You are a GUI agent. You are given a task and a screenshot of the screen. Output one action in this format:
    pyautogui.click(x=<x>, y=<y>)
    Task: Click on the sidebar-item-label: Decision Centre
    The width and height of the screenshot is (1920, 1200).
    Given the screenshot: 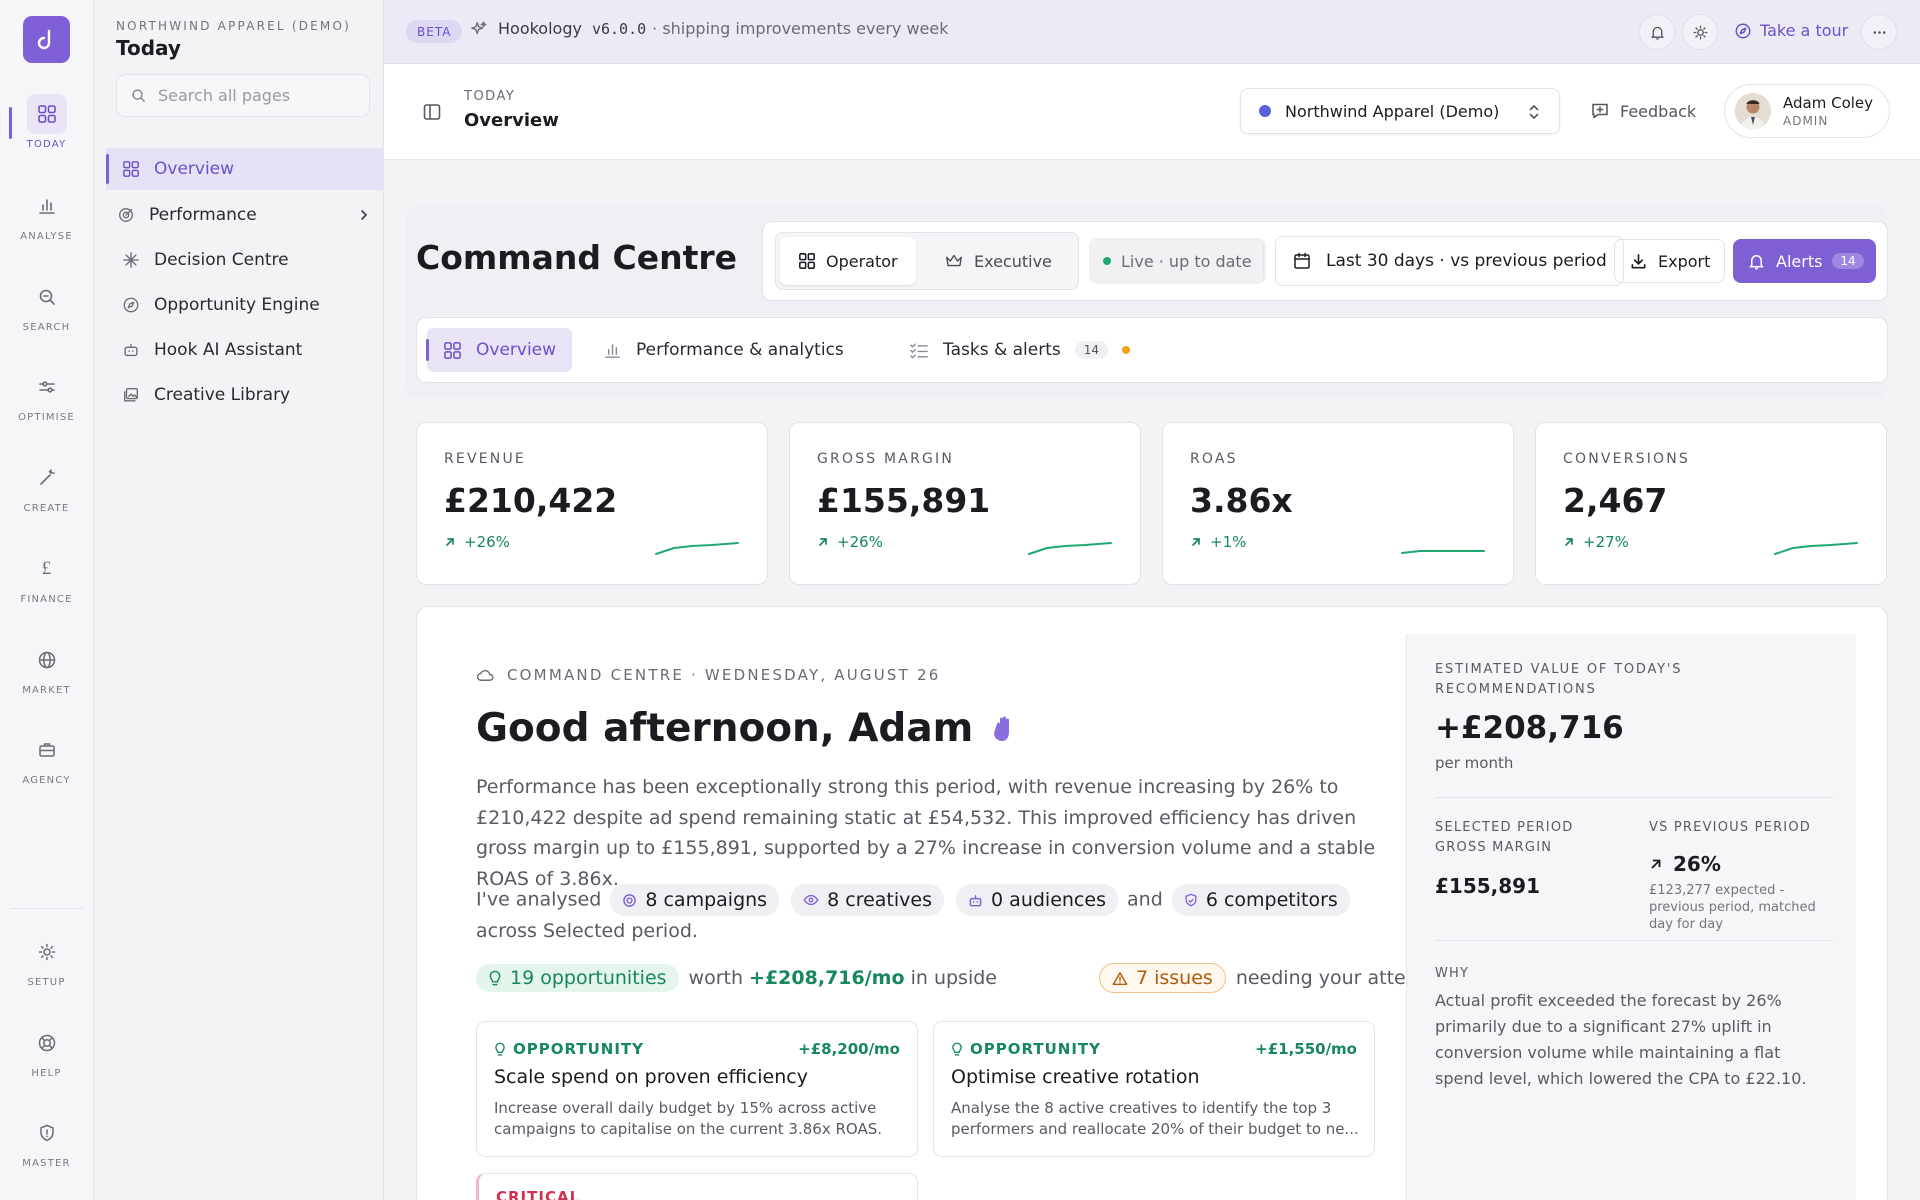 What is the action you would take?
    pyautogui.click(x=221, y=260)
    